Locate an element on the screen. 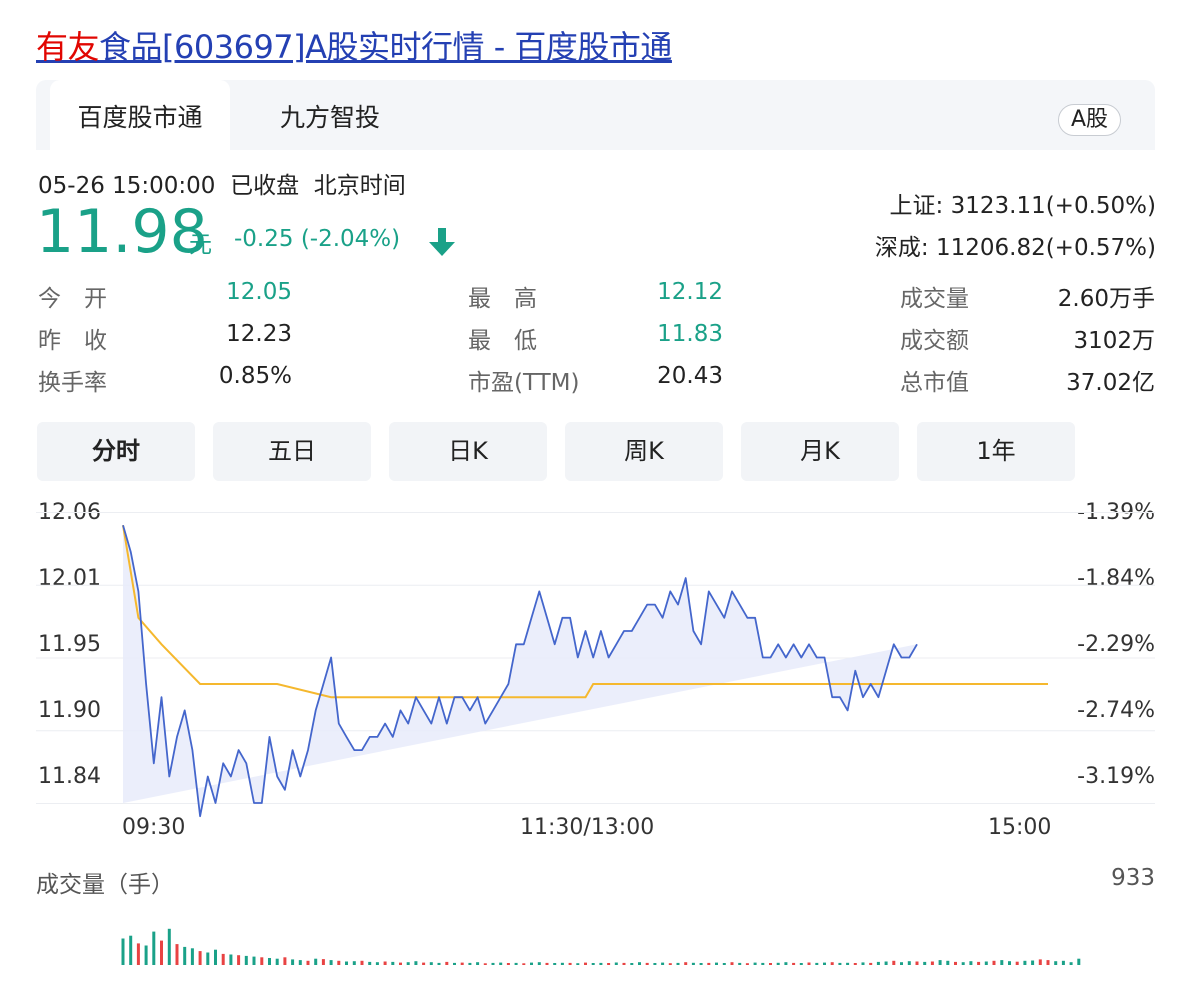  volume-max-label: 933 is located at coordinates (1133, 878).